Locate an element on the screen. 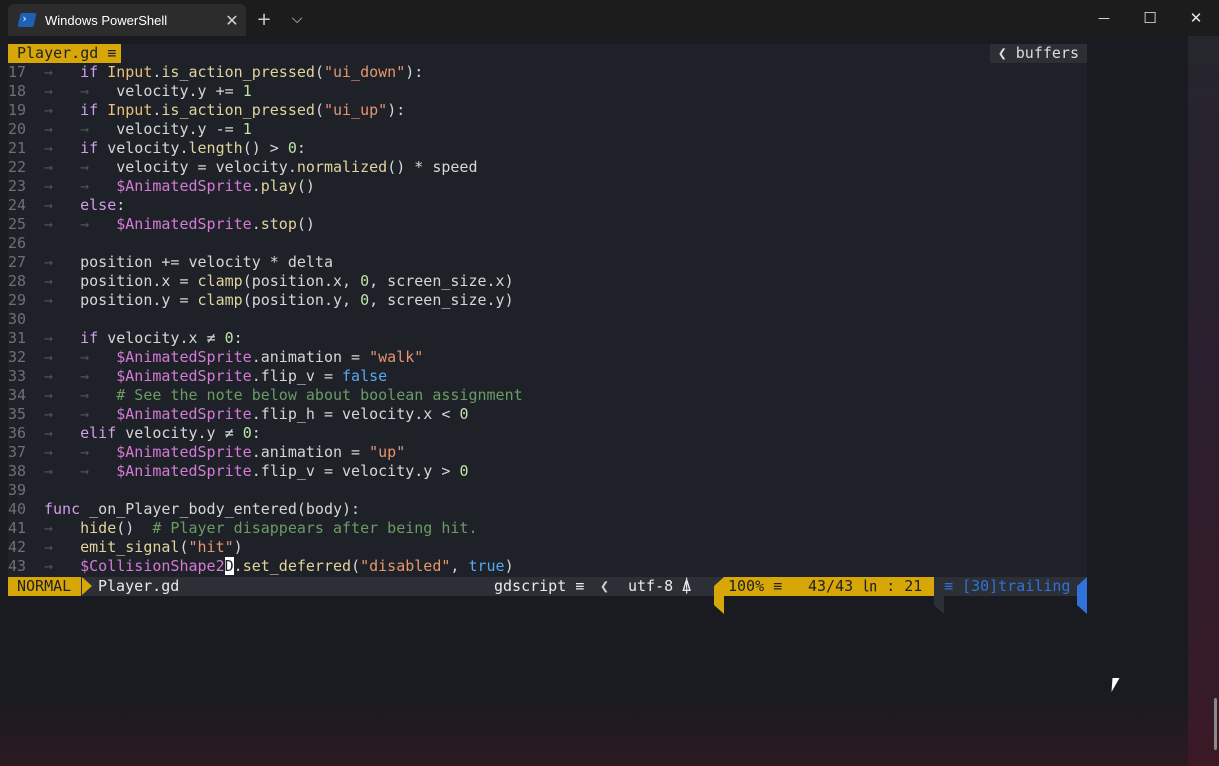  line-number: 26 is located at coordinates (17, 243).